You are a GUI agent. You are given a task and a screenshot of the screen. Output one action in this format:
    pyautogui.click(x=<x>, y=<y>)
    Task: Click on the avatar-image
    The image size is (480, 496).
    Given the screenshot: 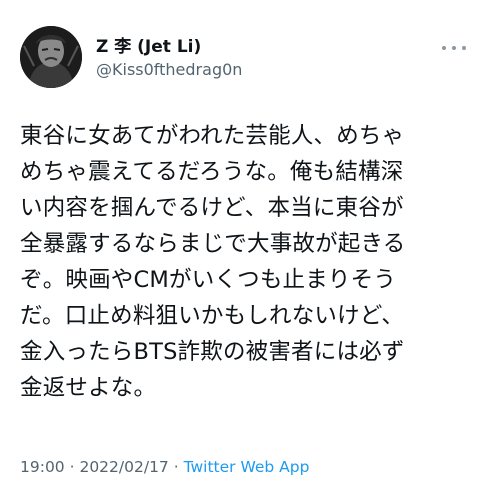 What is the action you would take?
    pyautogui.click(x=51, y=57)
    